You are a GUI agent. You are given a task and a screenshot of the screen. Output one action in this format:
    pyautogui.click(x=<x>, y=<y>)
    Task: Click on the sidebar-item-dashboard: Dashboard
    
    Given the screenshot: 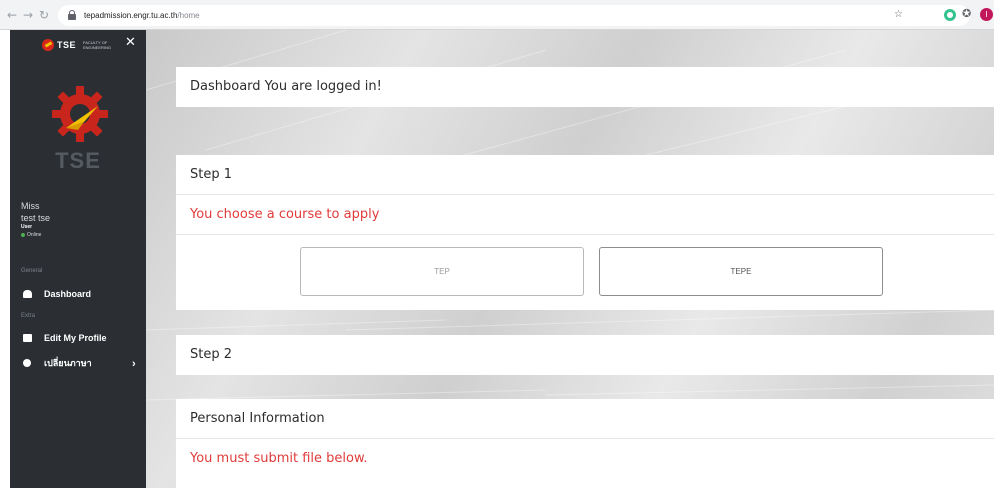 What is the action you would take?
    pyautogui.click(x=78, y=294)
    